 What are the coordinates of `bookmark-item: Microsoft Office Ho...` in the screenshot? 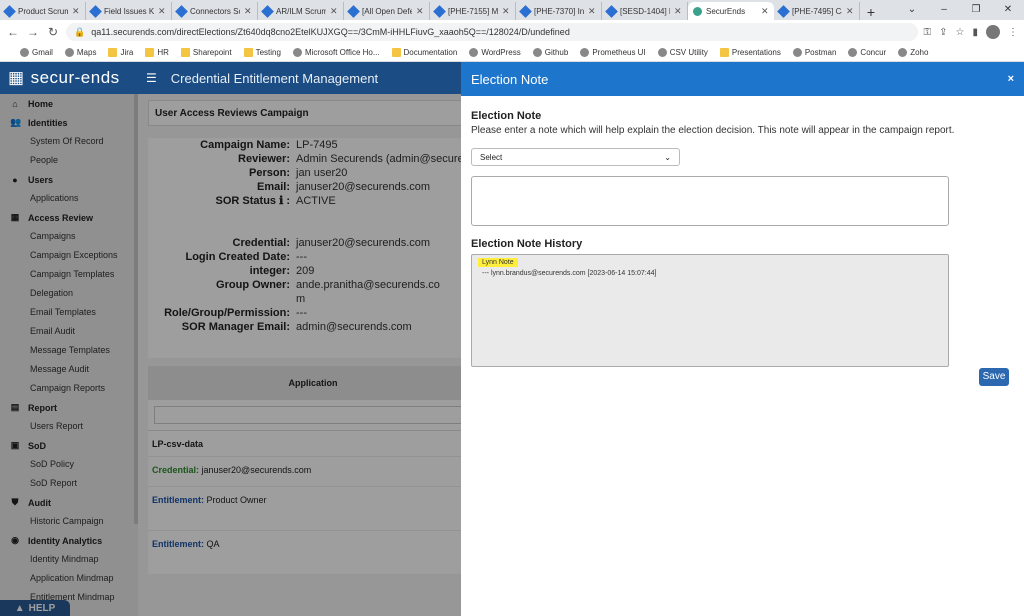 It's located at (336, 52).